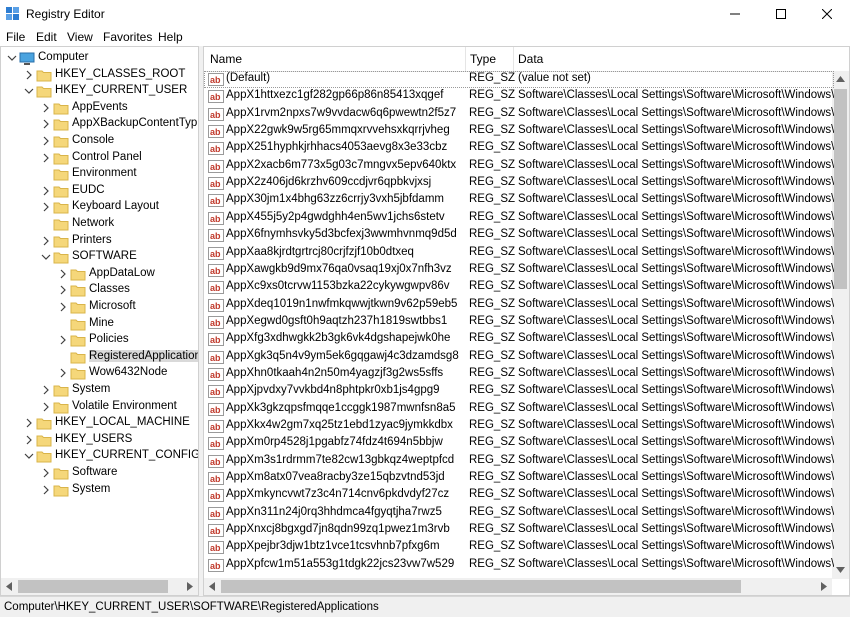 The image size is (850, 617). Describe the element at coordinates (99, 207) in the screenshot. I see `tree-node: Keyboard Layout` at that location.